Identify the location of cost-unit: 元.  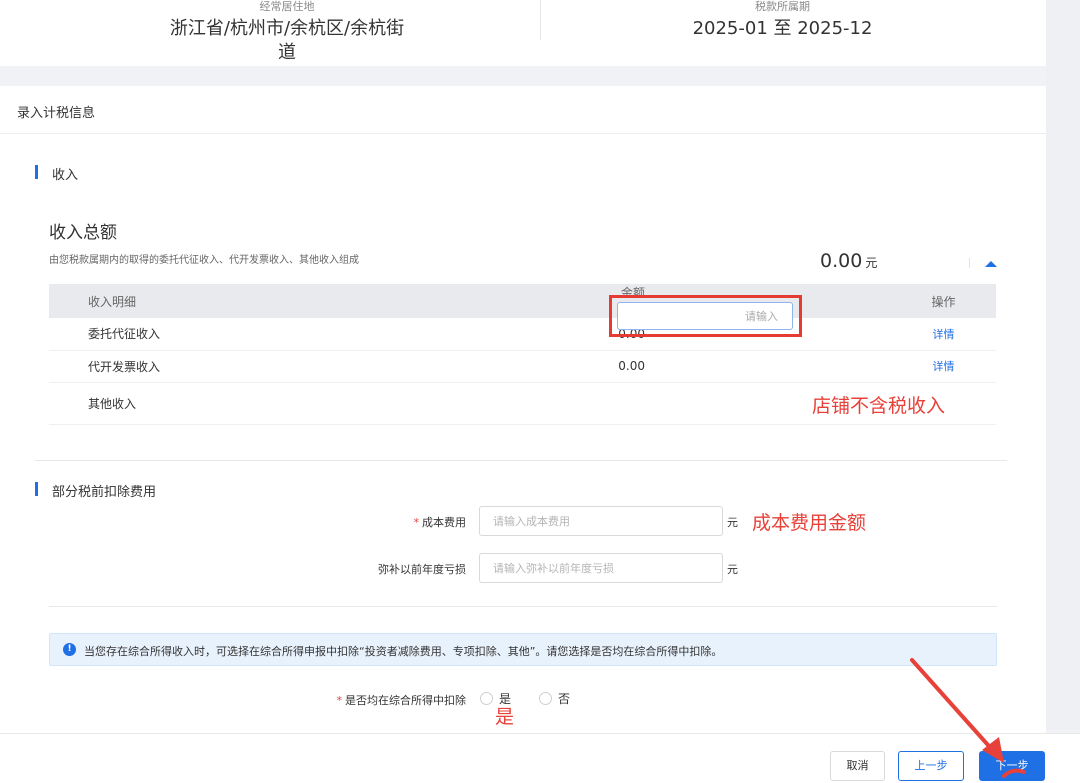
(732, 522).